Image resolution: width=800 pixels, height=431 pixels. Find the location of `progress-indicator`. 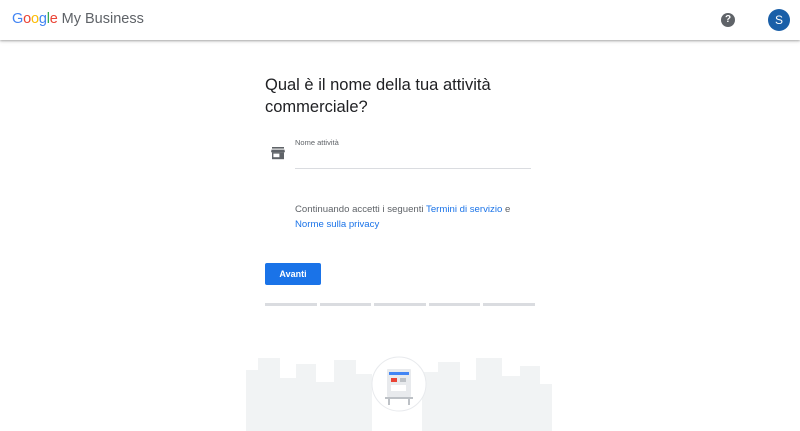

progress-indicator is located at coordinates (400, 304).